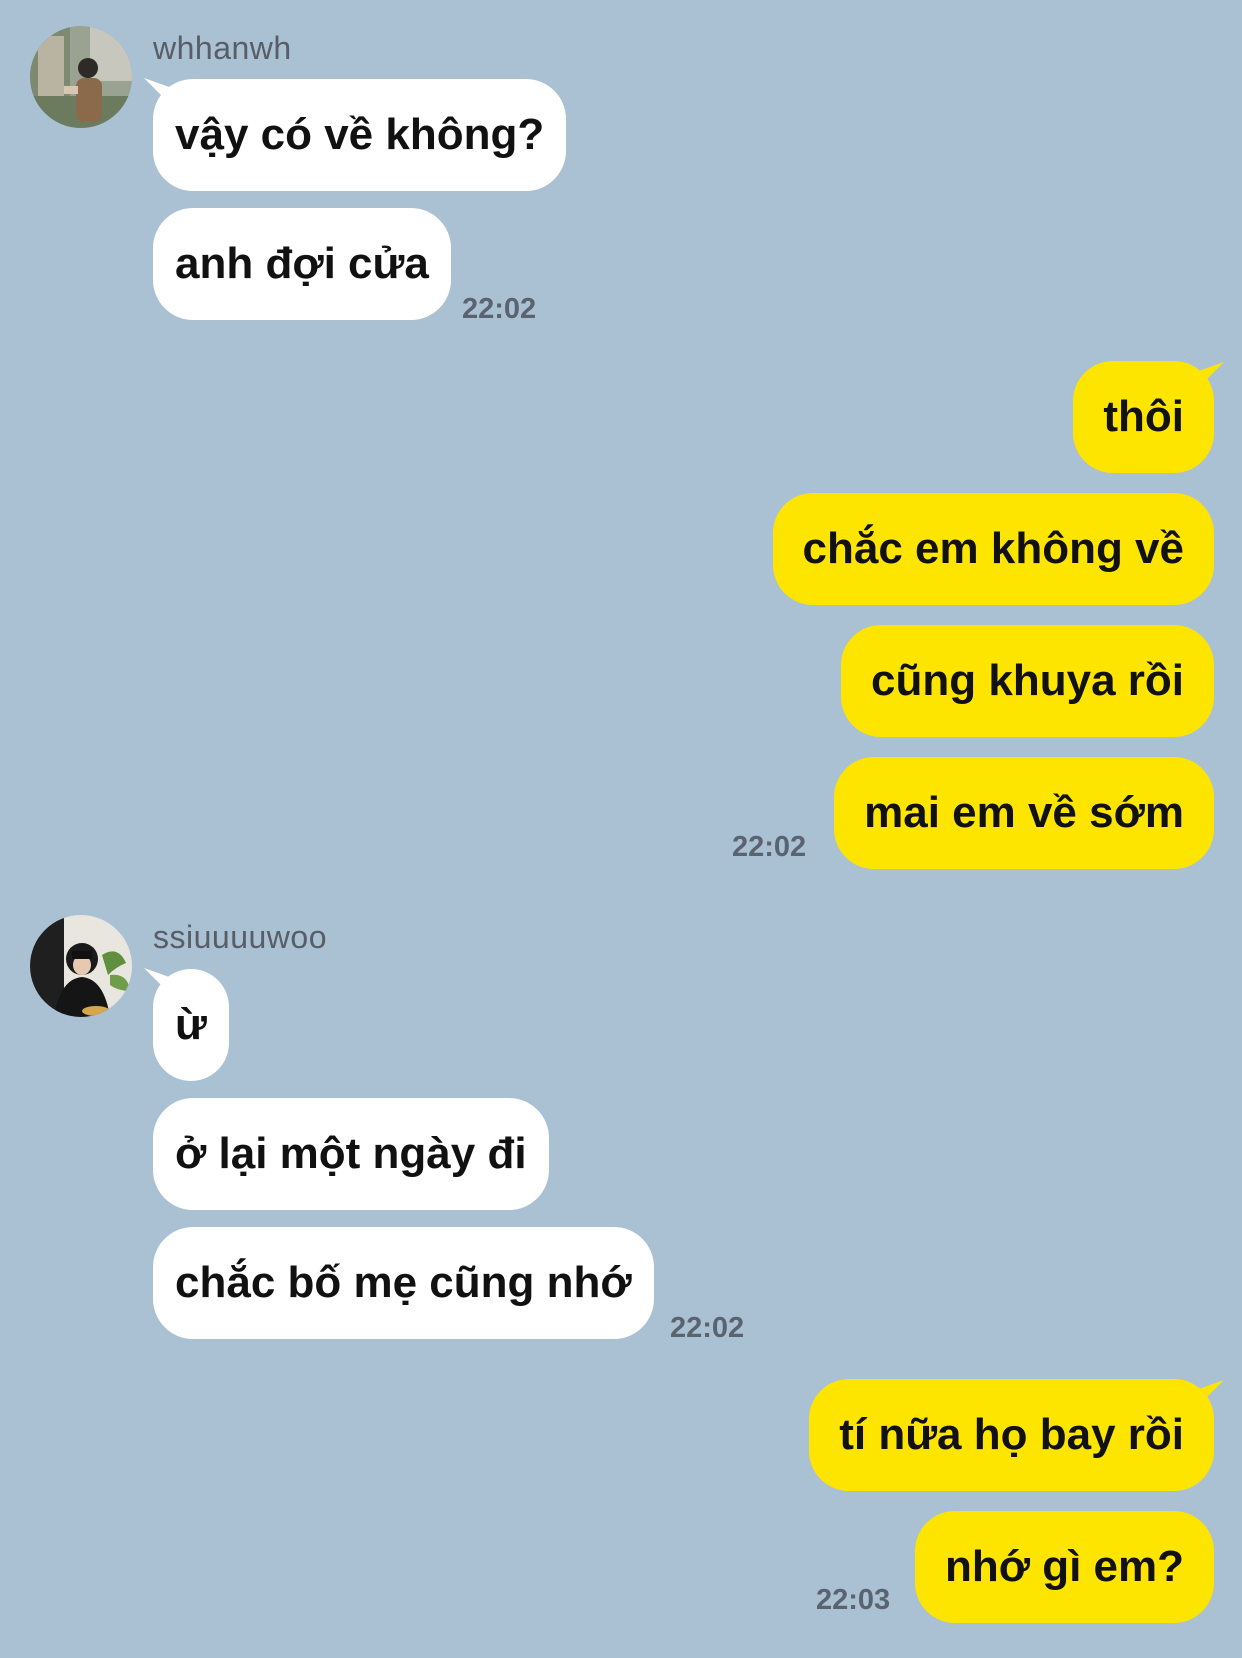 The image size is (1242, 1658). I want to click on message-bubble: thôi, so click(1143, 417).